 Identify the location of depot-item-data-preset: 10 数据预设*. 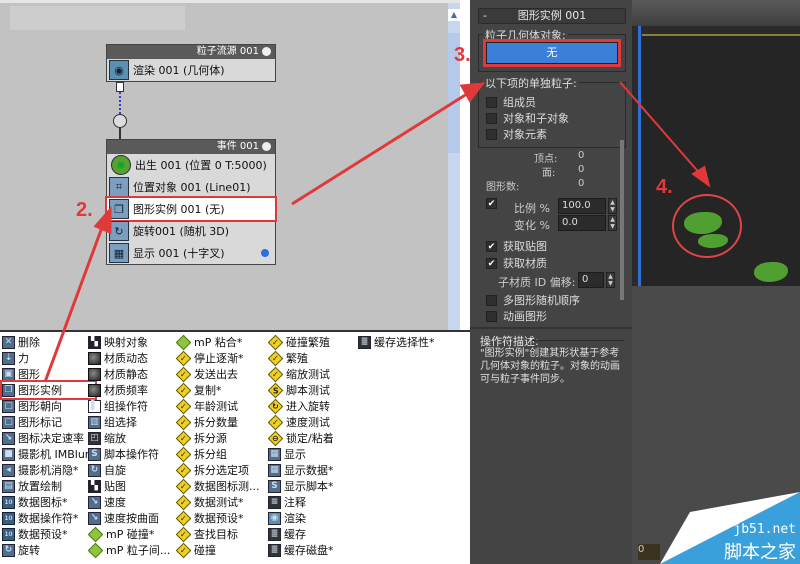
(48, 534).